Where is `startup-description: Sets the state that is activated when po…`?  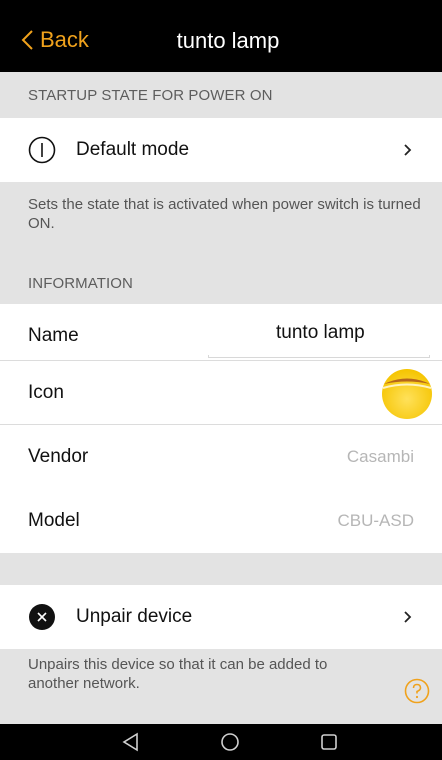
startup-description: Sets the state that is activated when po… is located at coordinates (224, 214).